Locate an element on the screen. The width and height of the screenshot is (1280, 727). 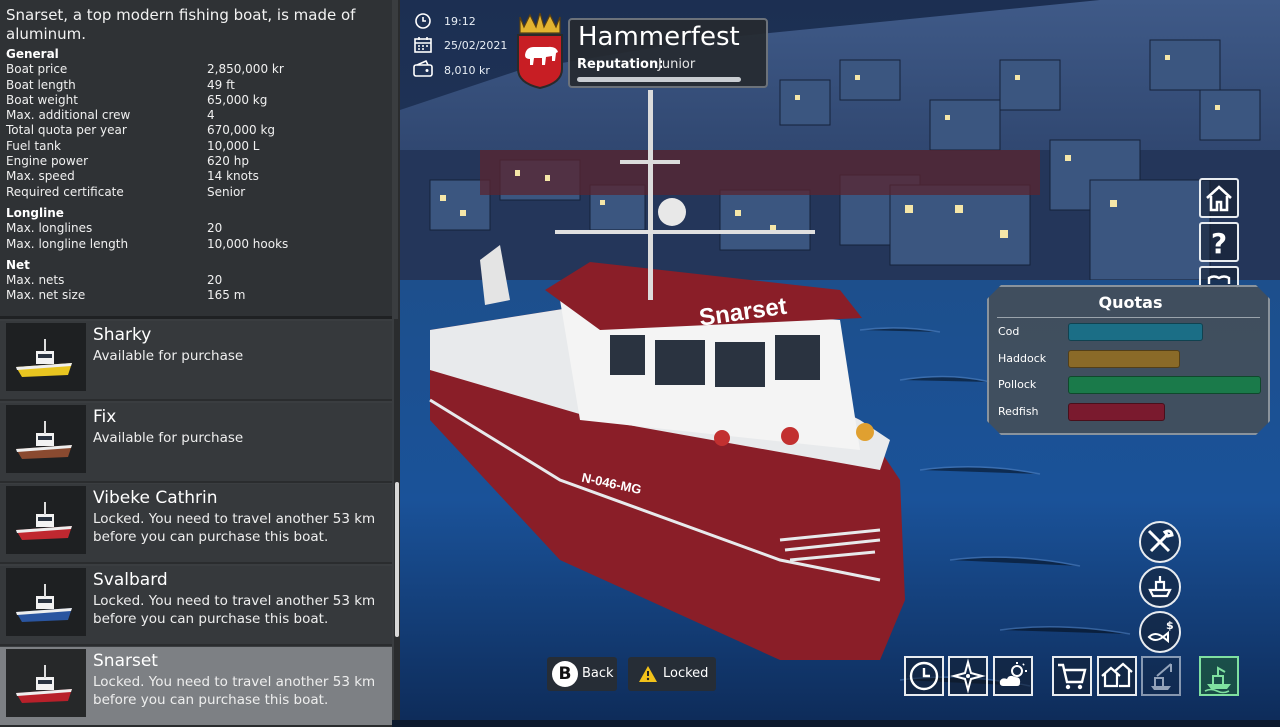
town-crest-icon is located at coordinates (540, 51).